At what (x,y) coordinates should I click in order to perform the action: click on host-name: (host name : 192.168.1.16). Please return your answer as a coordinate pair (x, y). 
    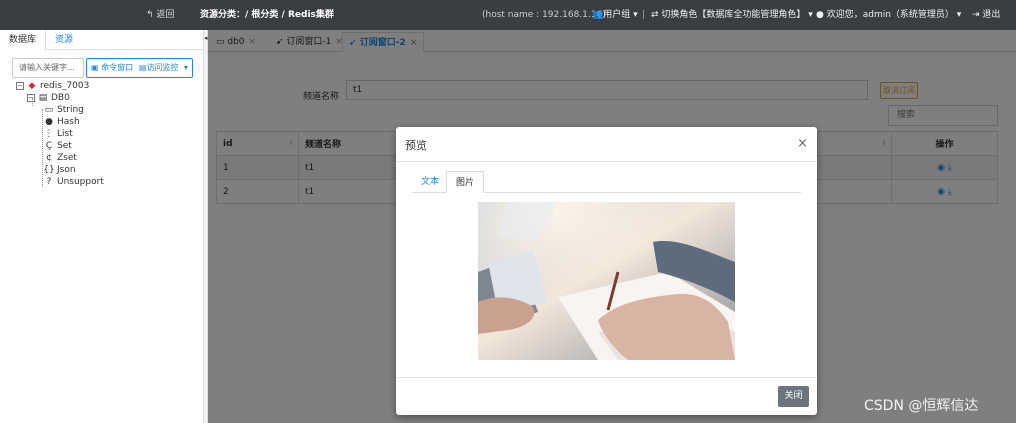
    Looking at the image, I should click on (544, 15).